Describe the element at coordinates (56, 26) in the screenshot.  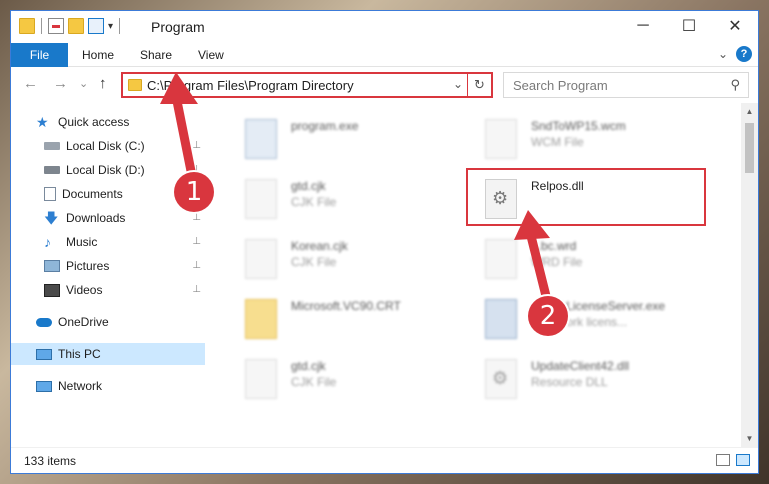
I see `properties-icon` at that location.